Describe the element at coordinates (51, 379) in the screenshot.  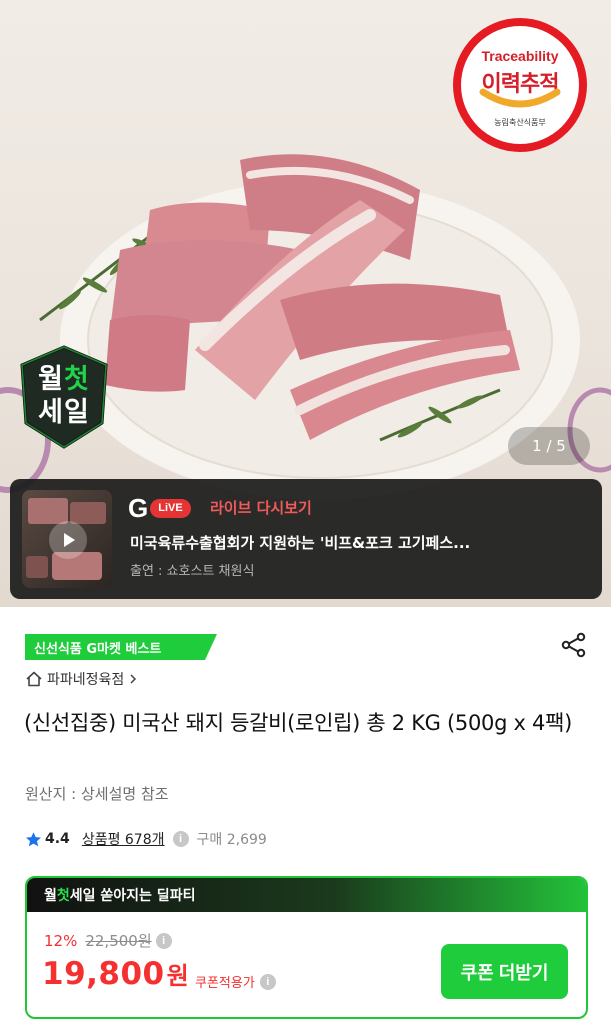
I see `monthly-sale-line1a: 월` at that location.